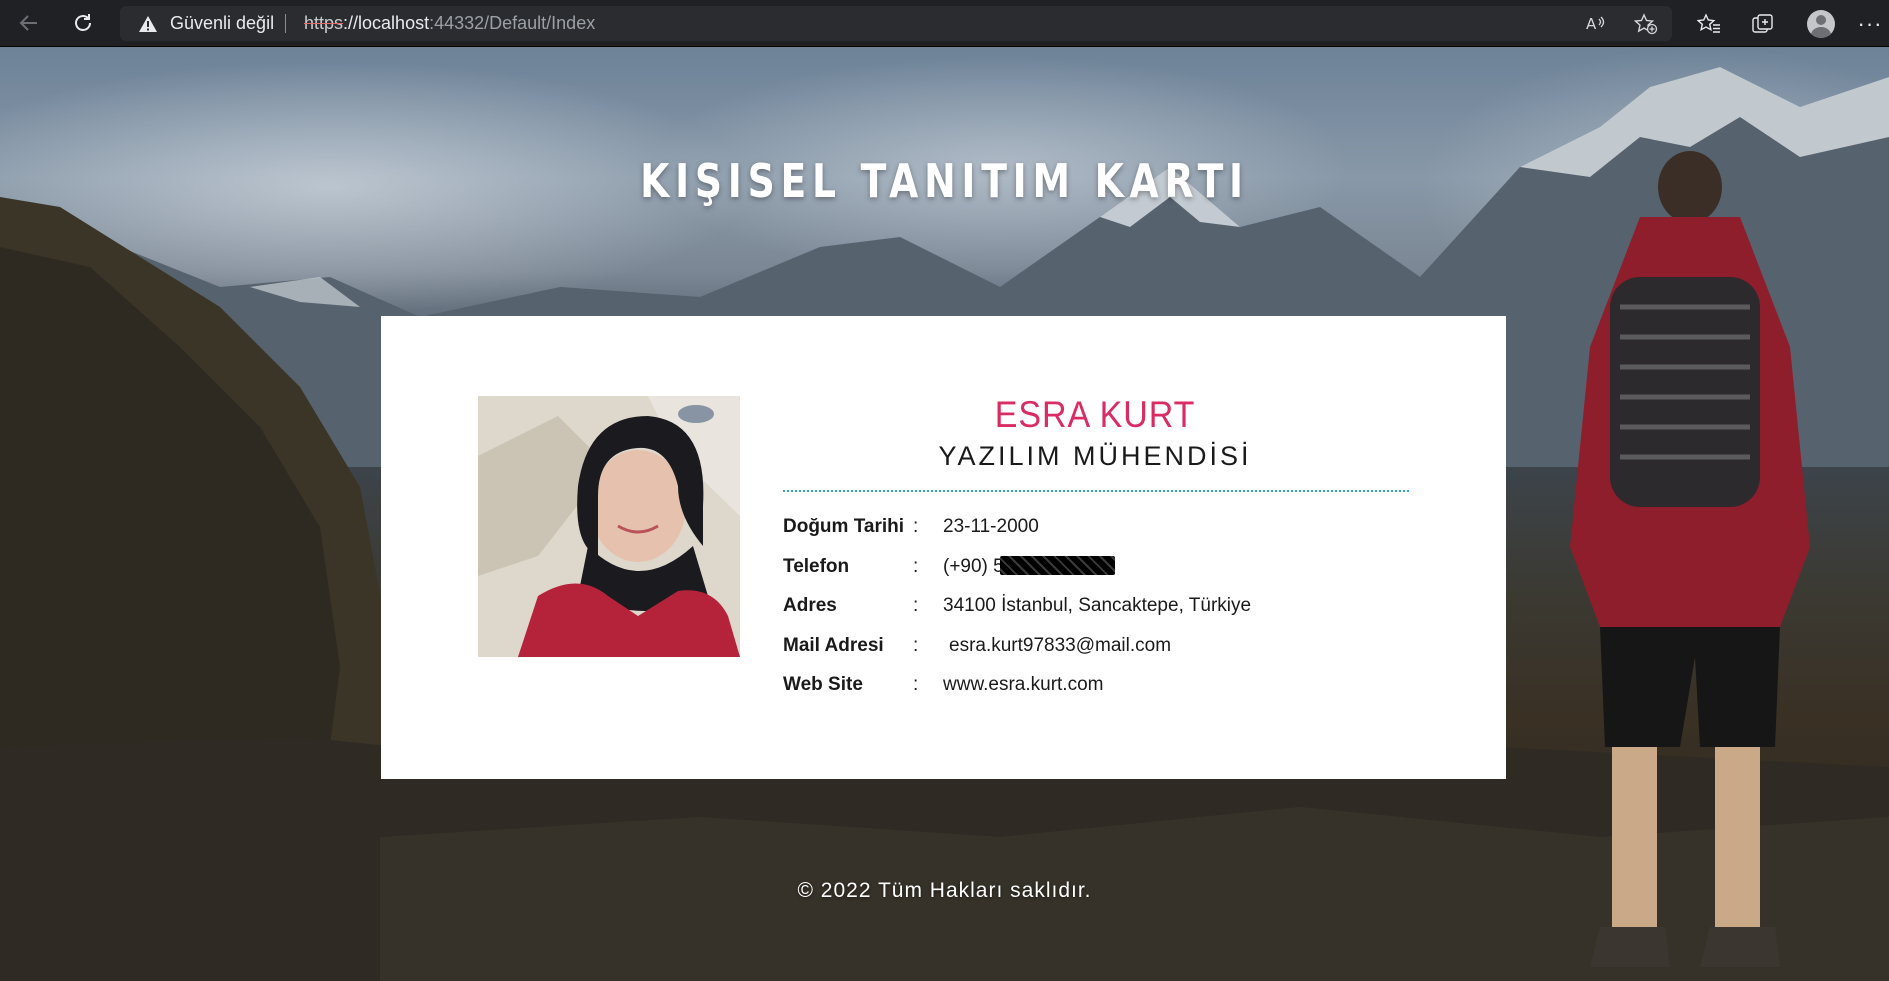  I want to click on svg-text: A, so click(1591, 24).